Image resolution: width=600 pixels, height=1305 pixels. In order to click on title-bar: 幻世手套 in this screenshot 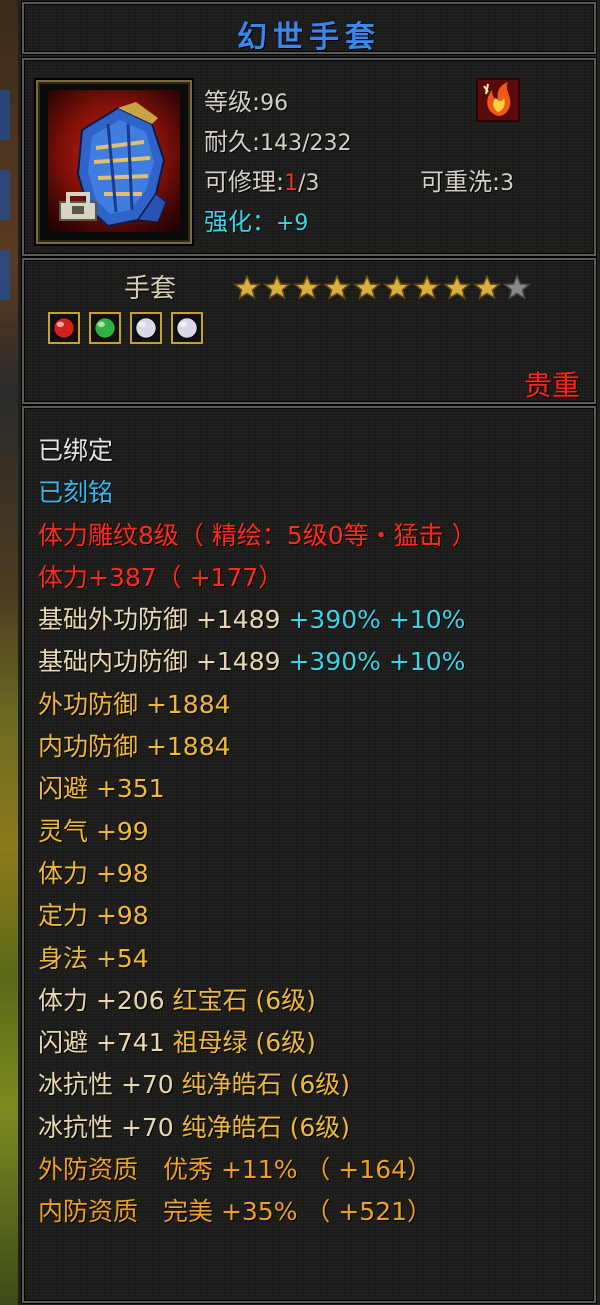, I will do `click(309, 28)`.